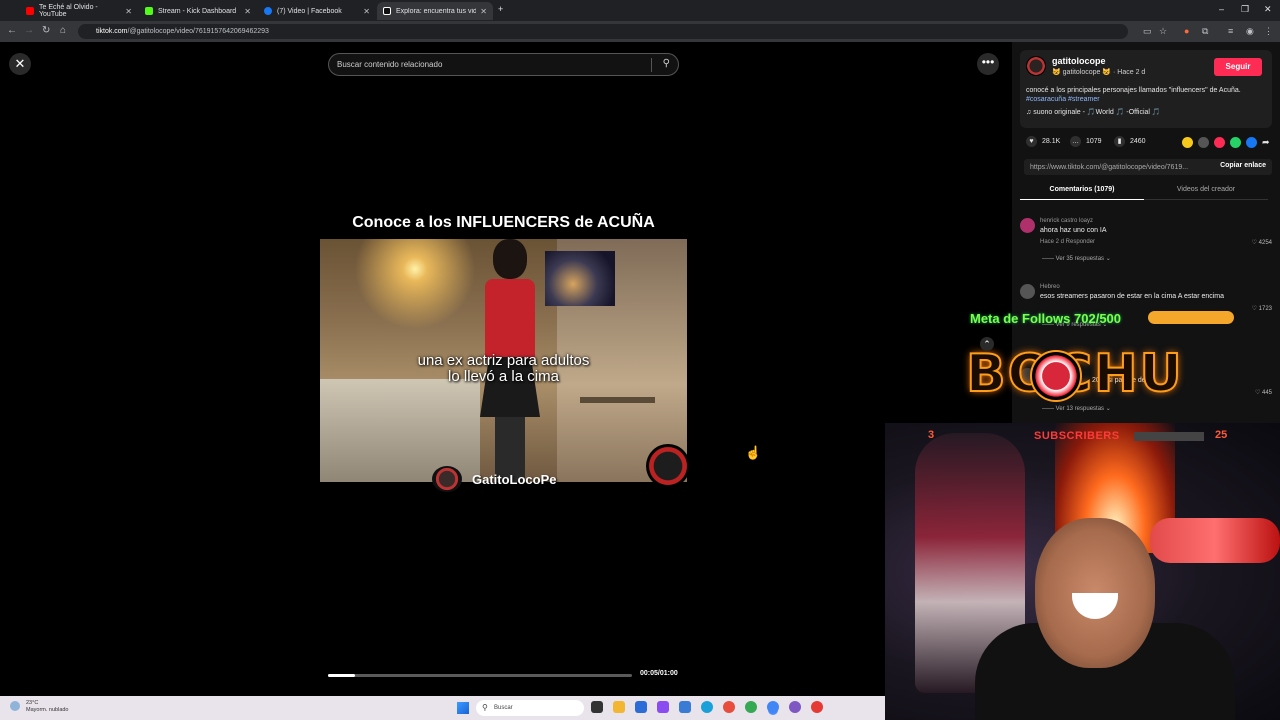 This screenshot has width=1280, height=720. I want to click on comment-likes: ♡ 4254, so click(1262, 242).